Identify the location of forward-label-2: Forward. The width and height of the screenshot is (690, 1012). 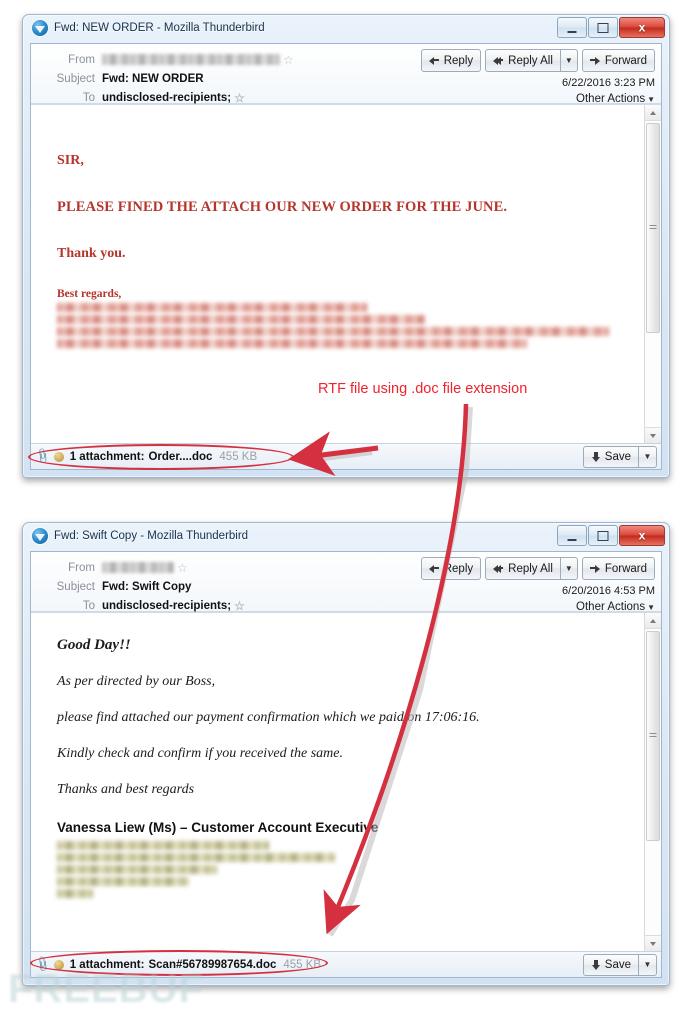
(625, 568).